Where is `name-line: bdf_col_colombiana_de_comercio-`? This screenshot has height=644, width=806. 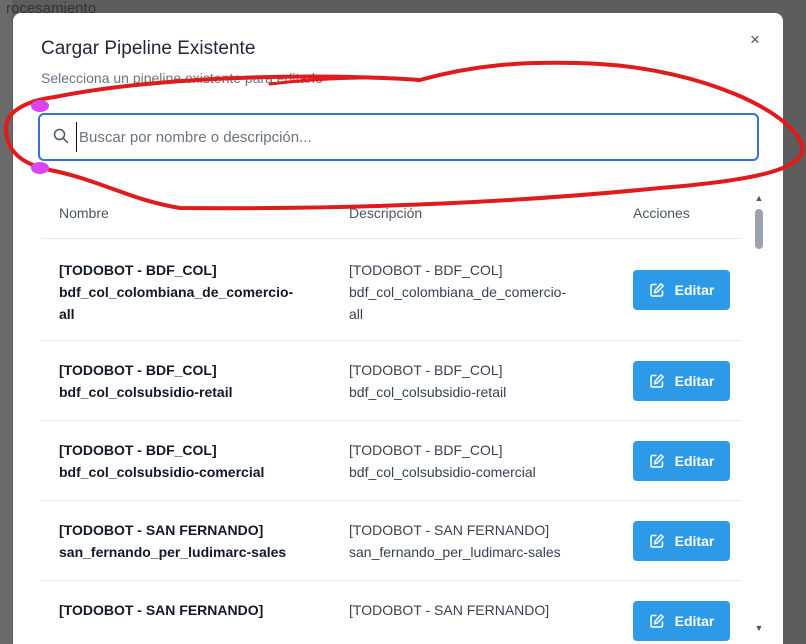 name-line: bdf_col_colombiana_de_comercio- is located at coordinates (176, 292).